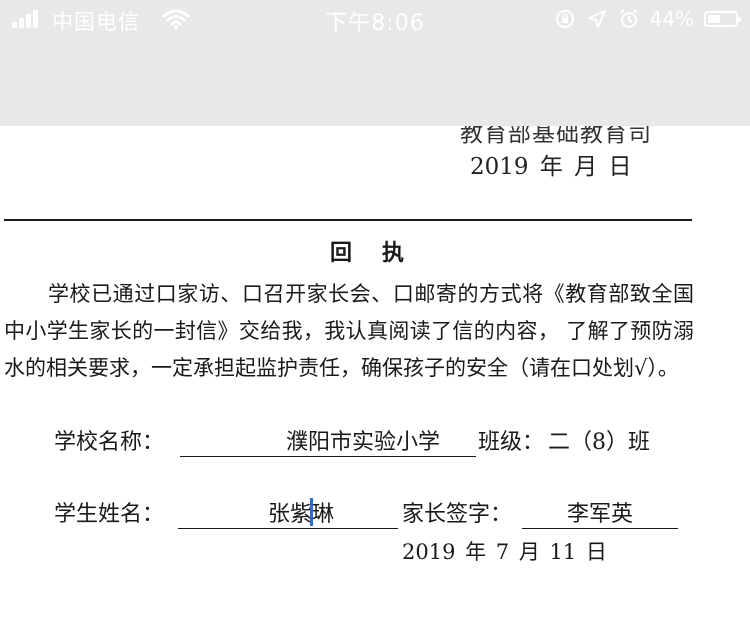 Image resolution: width=750 pixels, height=636 pixels. I want to click on text-cursor, so click(312, 512).